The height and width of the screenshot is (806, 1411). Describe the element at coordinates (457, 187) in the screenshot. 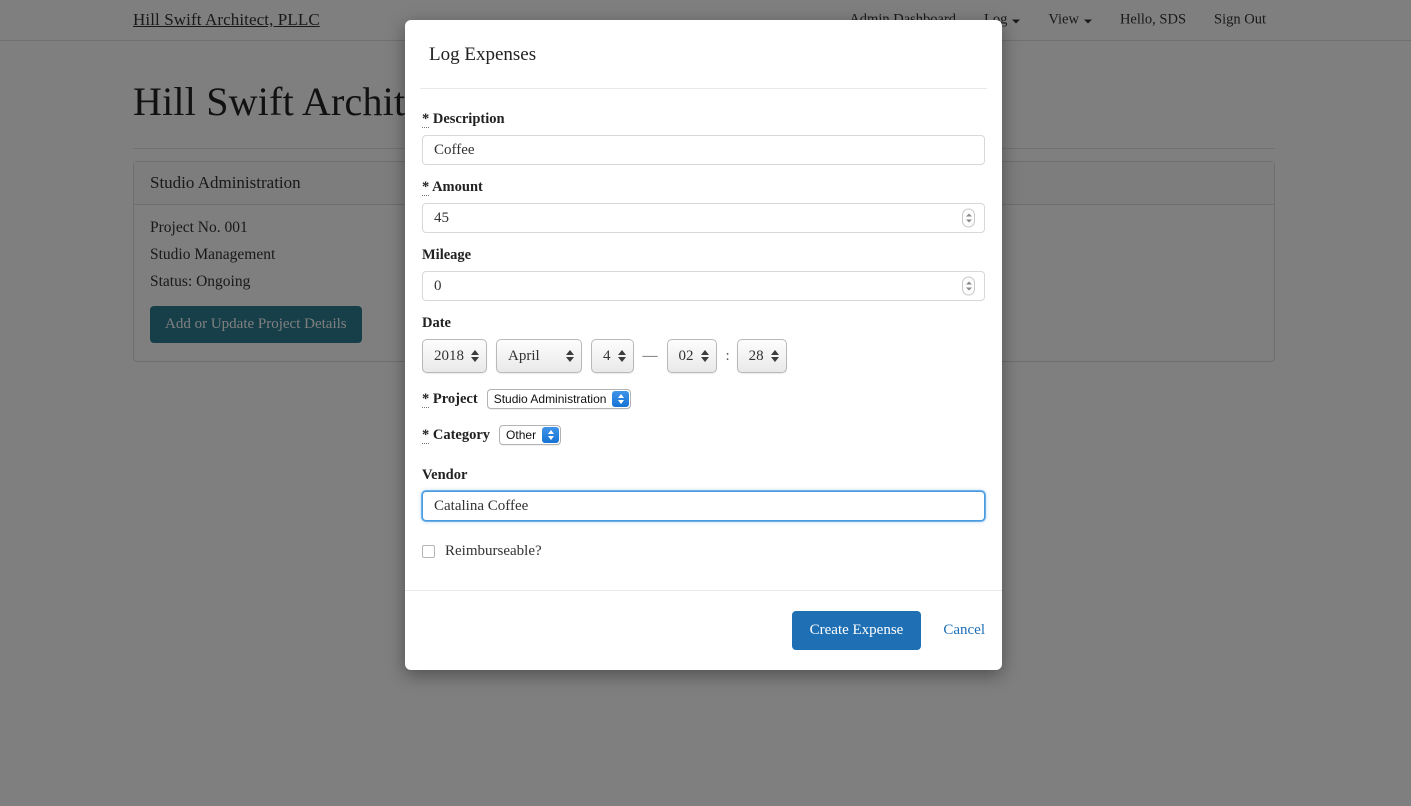

I see `amount-label-text: Amount` at that location.